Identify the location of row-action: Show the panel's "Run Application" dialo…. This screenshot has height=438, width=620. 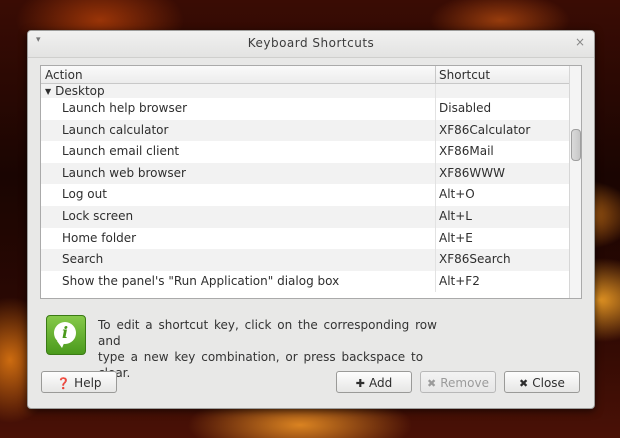
(201, 280).